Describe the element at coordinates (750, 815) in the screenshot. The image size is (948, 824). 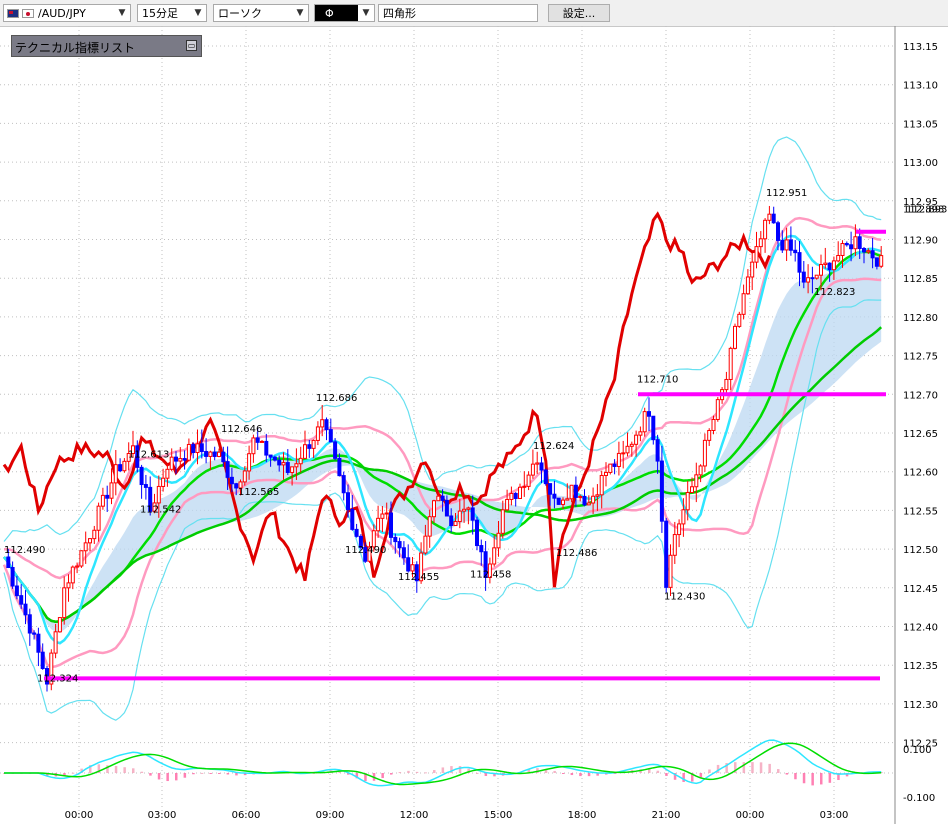
I see `time-tick-label: 00:00` at that location.